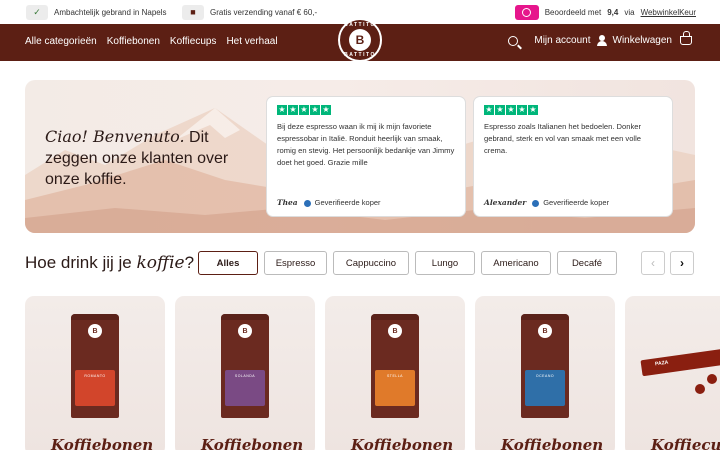 The width and height of the screenshot is (720, 450). I want to click on battito-logo: BATTITO B BATTITO, so click(360, 40).